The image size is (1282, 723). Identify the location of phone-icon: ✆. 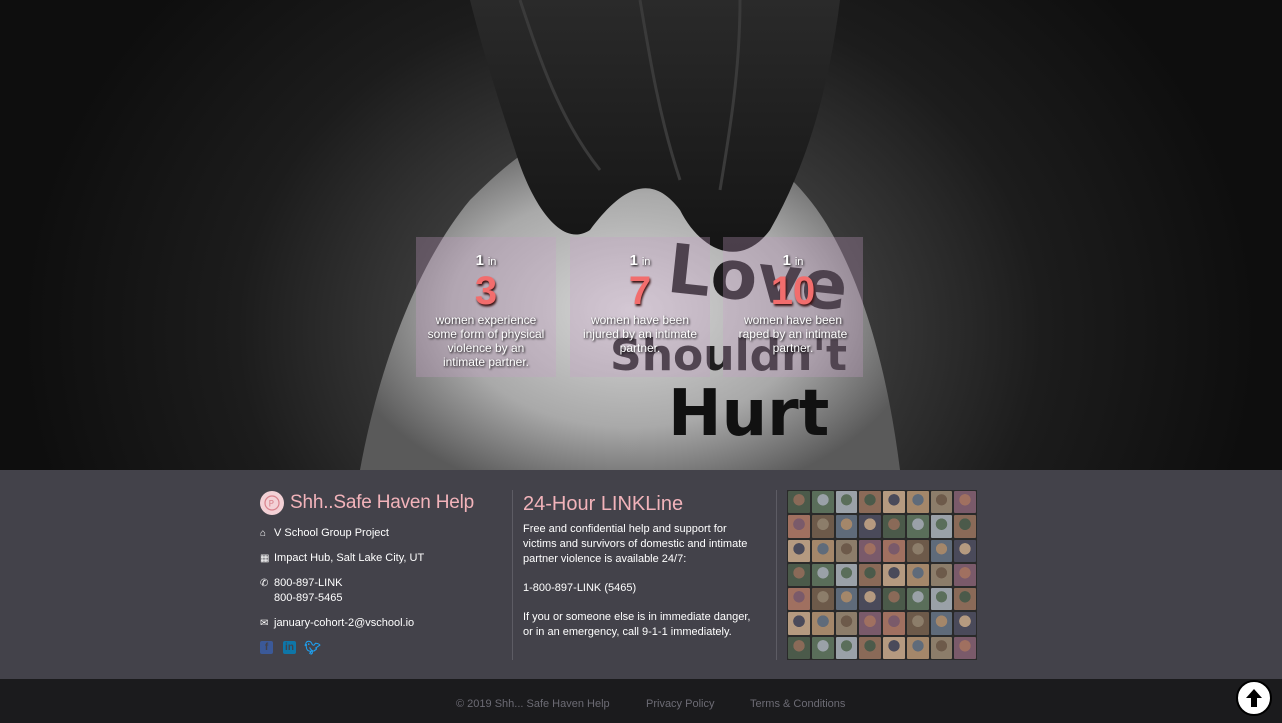
(264, 583).